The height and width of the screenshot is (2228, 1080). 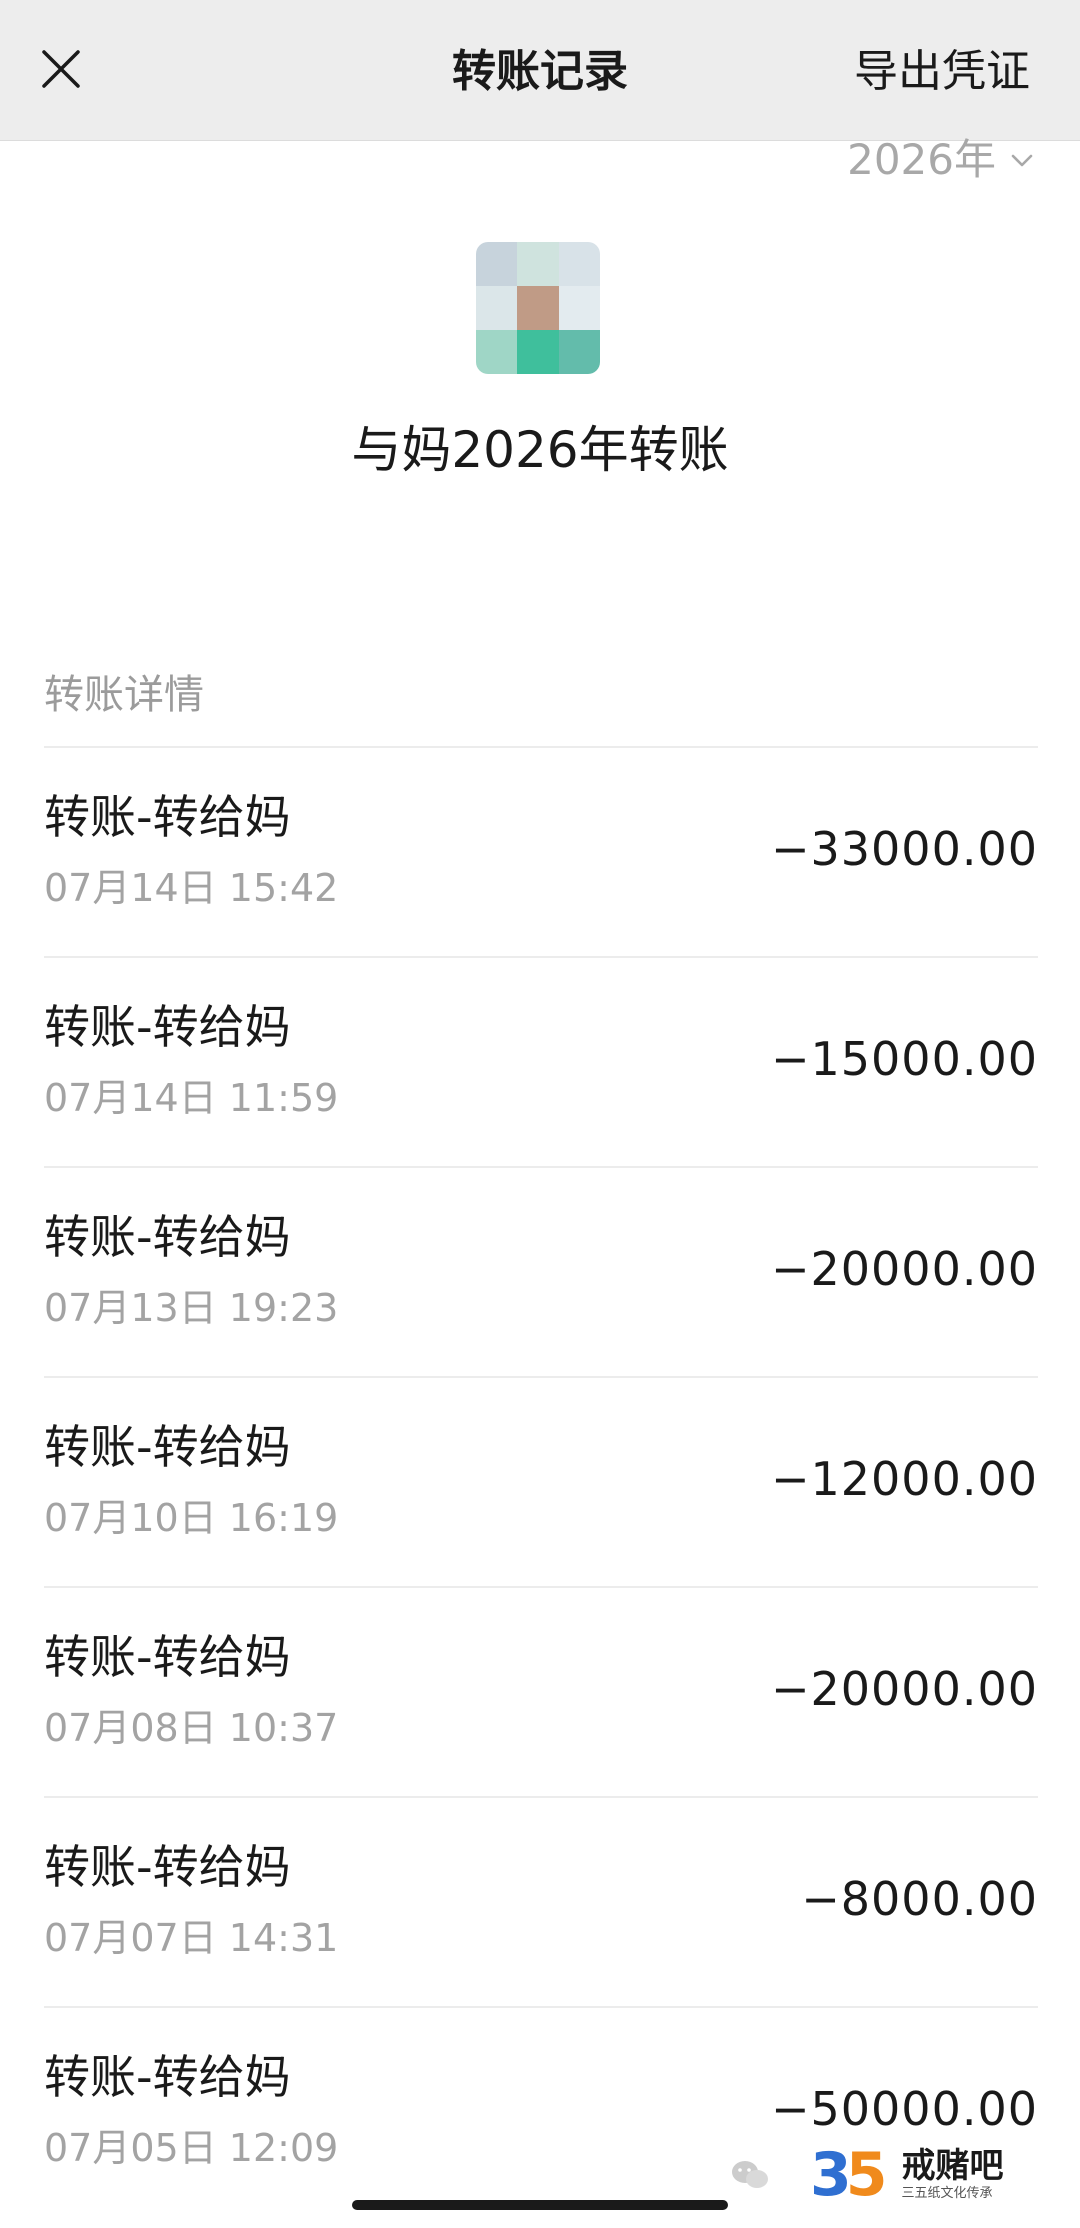 I want to click on transaction-time: 07月07日 14:31, so click(x=191, y=1938).